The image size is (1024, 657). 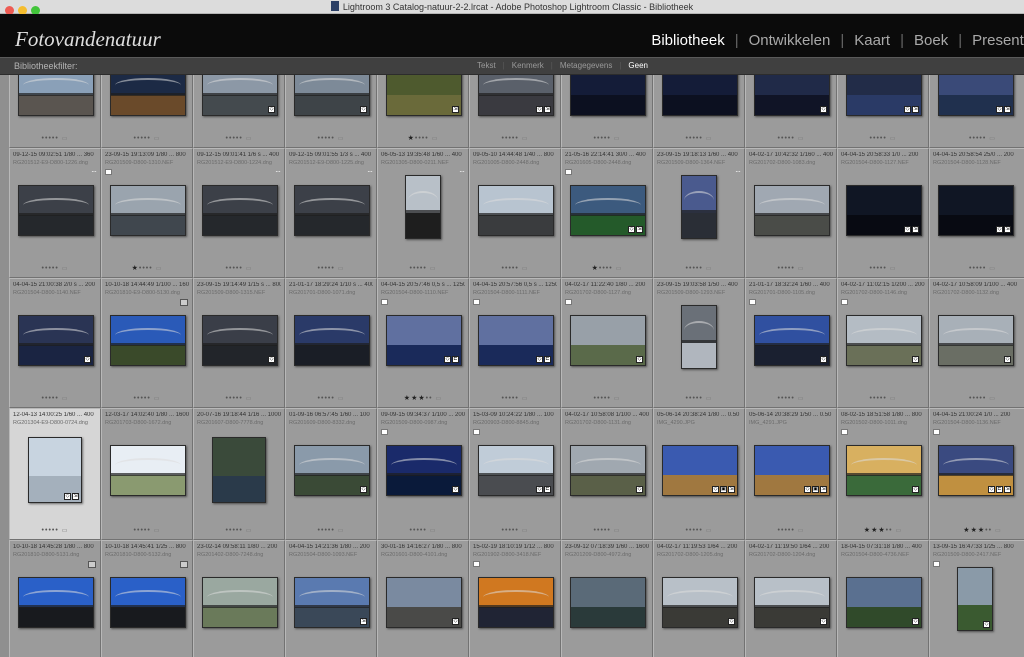 What do you see at coordinates (792, 470) in the screenshot?
I see `photo-thumbnail: ◇ ▣ ⇲` at bounding box center [792, 470].